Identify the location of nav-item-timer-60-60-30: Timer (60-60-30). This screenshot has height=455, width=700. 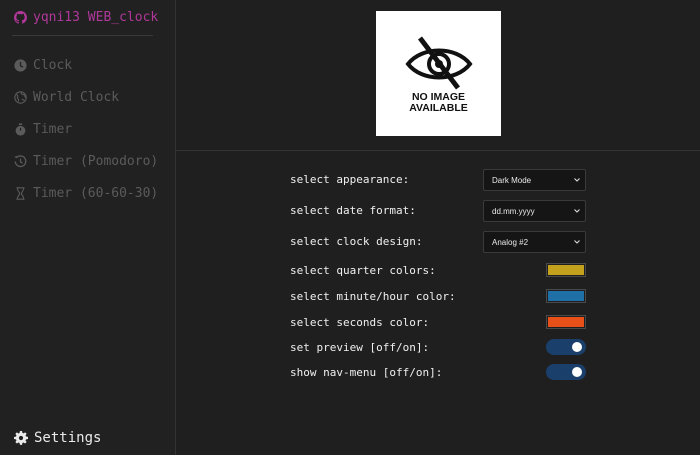
(86, 193).